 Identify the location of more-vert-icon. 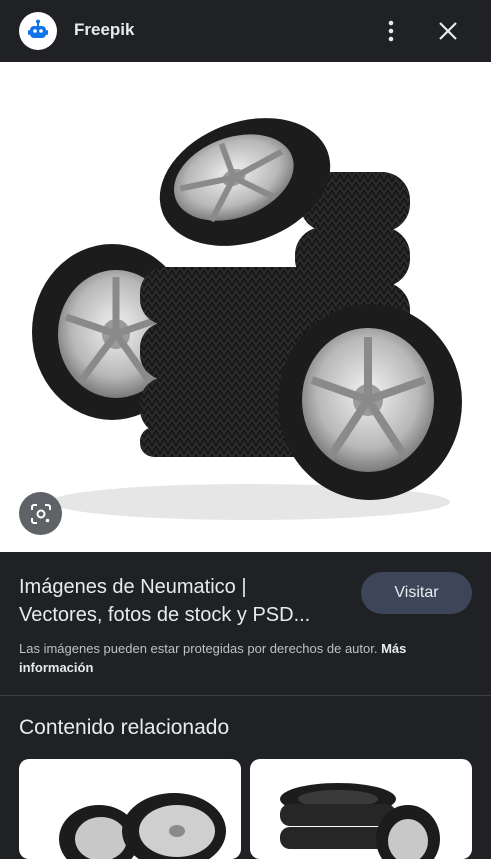
(391, 31).